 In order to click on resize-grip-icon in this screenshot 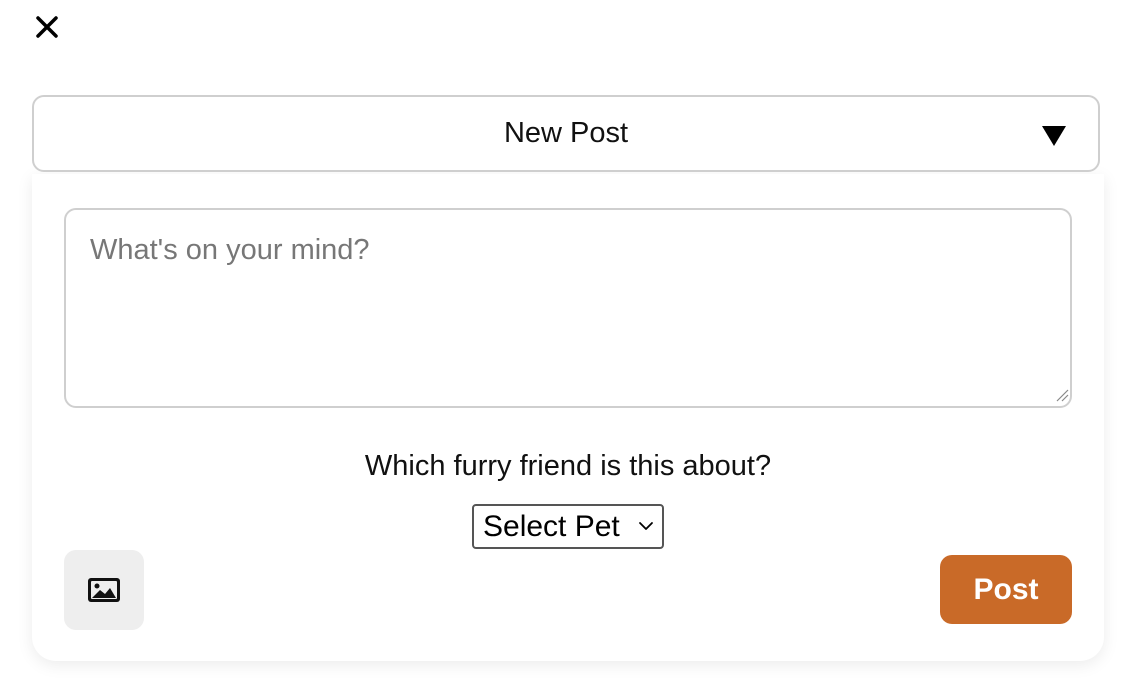, I will do `click(1062, 395)`.